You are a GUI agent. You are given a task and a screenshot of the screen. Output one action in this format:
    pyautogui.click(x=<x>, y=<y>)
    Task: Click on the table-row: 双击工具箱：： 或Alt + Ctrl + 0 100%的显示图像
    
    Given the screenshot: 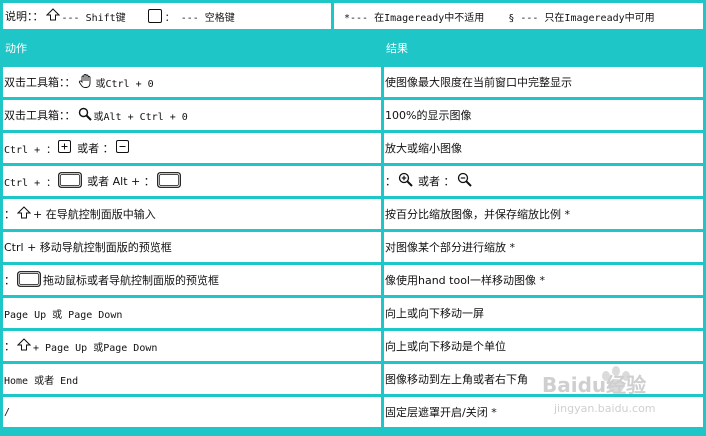 What is the action you would take?
    pyautogui.click(x=353, y=115)
    